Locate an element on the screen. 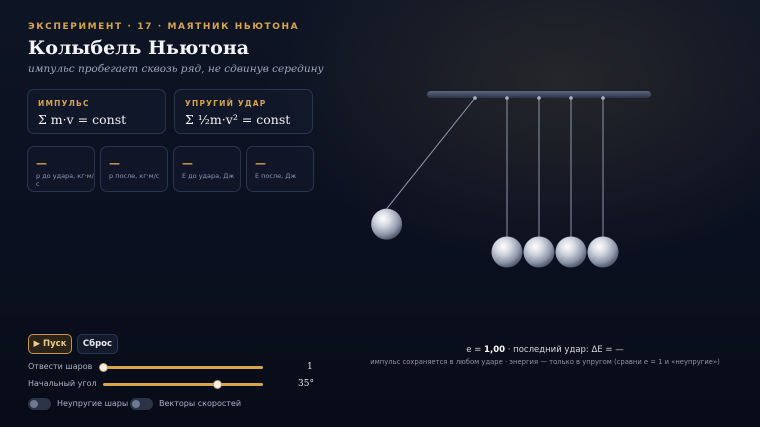 Image resolution: width=760 pixels, height=427 pixels. readout-prefix: e = is located at coordinates (475, 350).